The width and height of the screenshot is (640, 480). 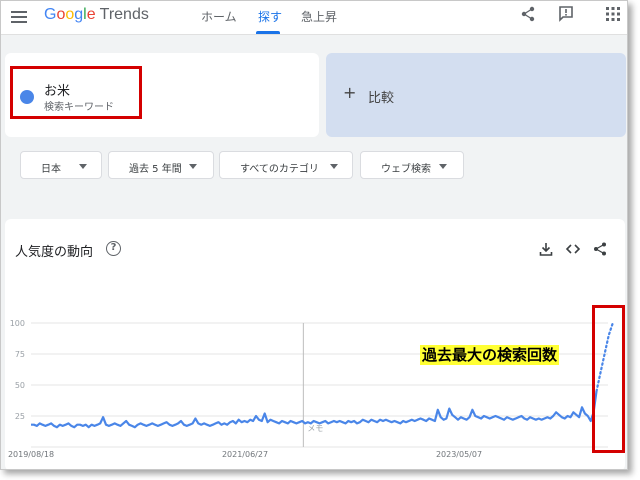 What do you see at coordinates (31, 454) in the screenshot?
I see `x-tick-label: 2019/08/18` at bounding box center [31, 454].